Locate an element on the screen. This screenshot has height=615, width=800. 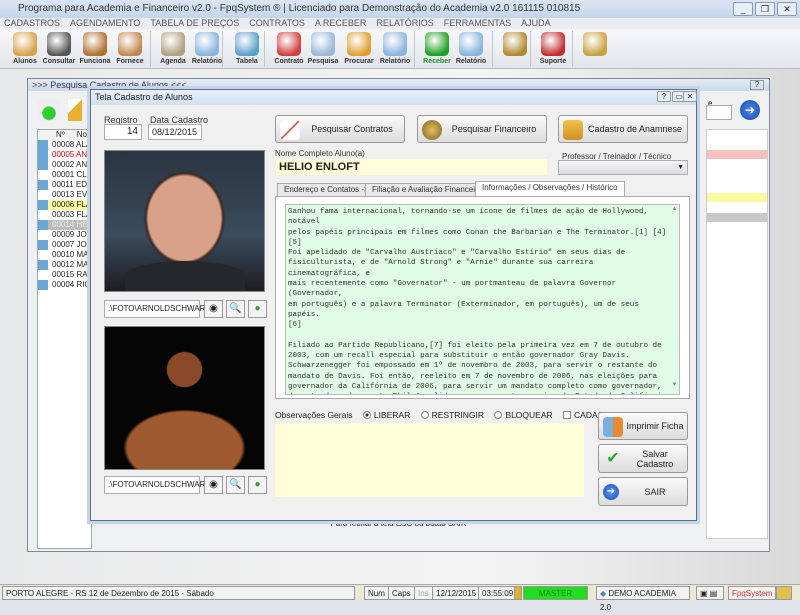
radio-label: BLOQUEAR is located at coordinates (529, 415).